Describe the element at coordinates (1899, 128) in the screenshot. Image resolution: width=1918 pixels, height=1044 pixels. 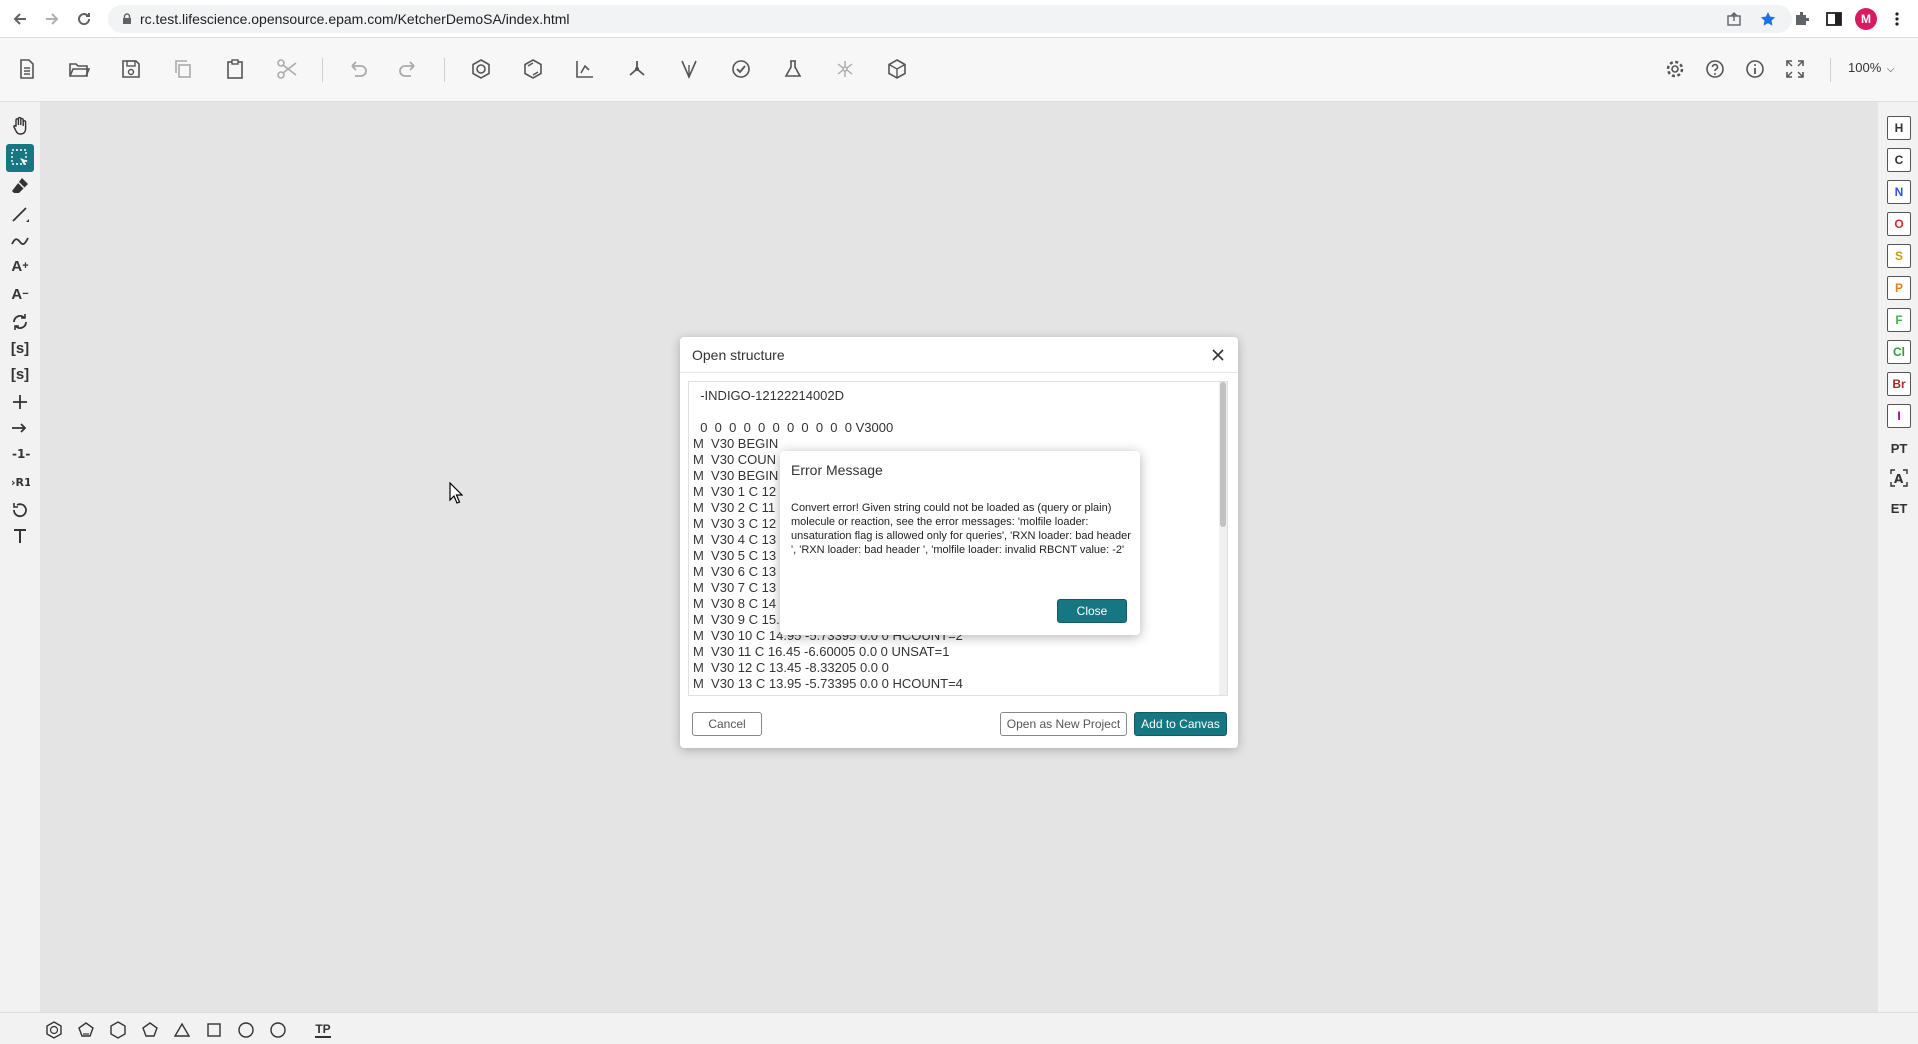
I see `element-h-button: H` at that location.